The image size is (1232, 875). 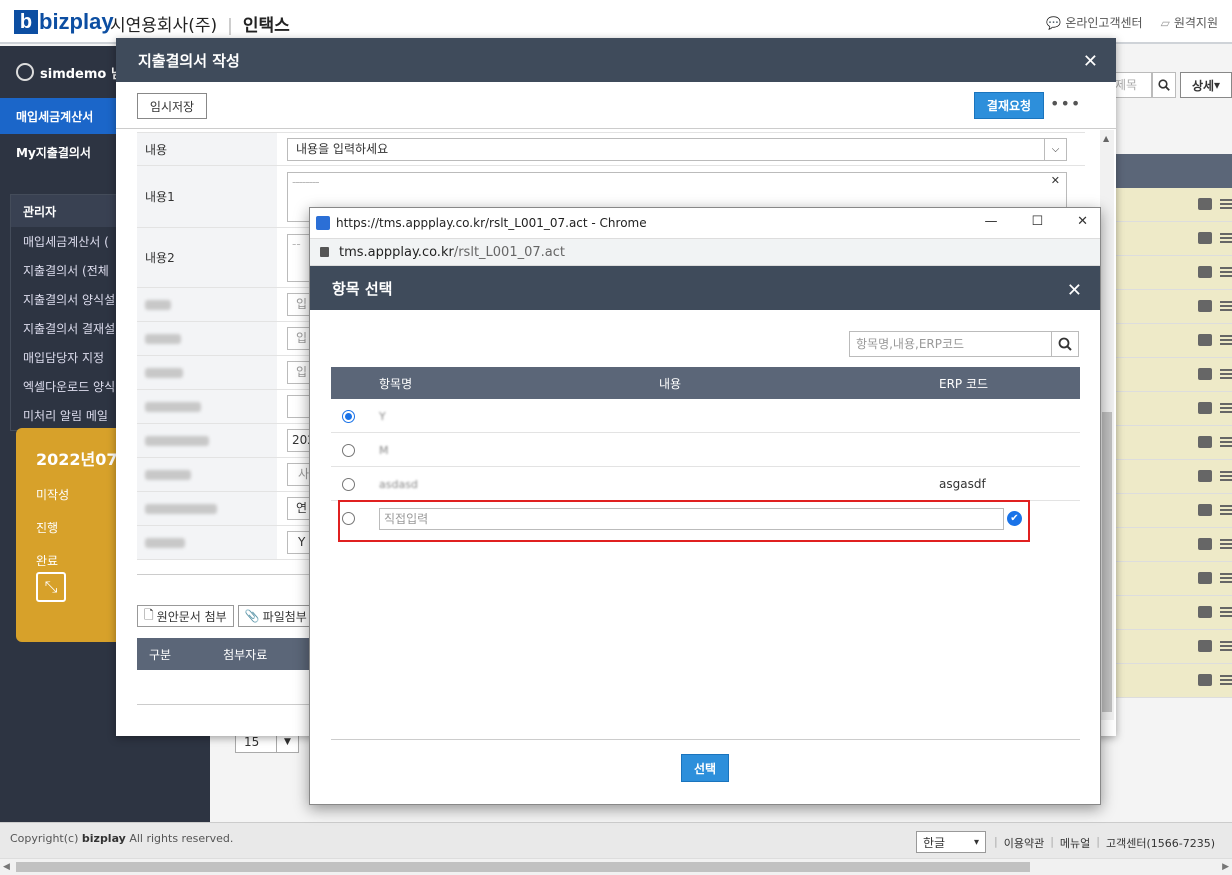 What do you see at coordinates (1106, 138) in the screenshot?
I see `scroll-up-icon: ▲` at bounding box center [1106, 138].